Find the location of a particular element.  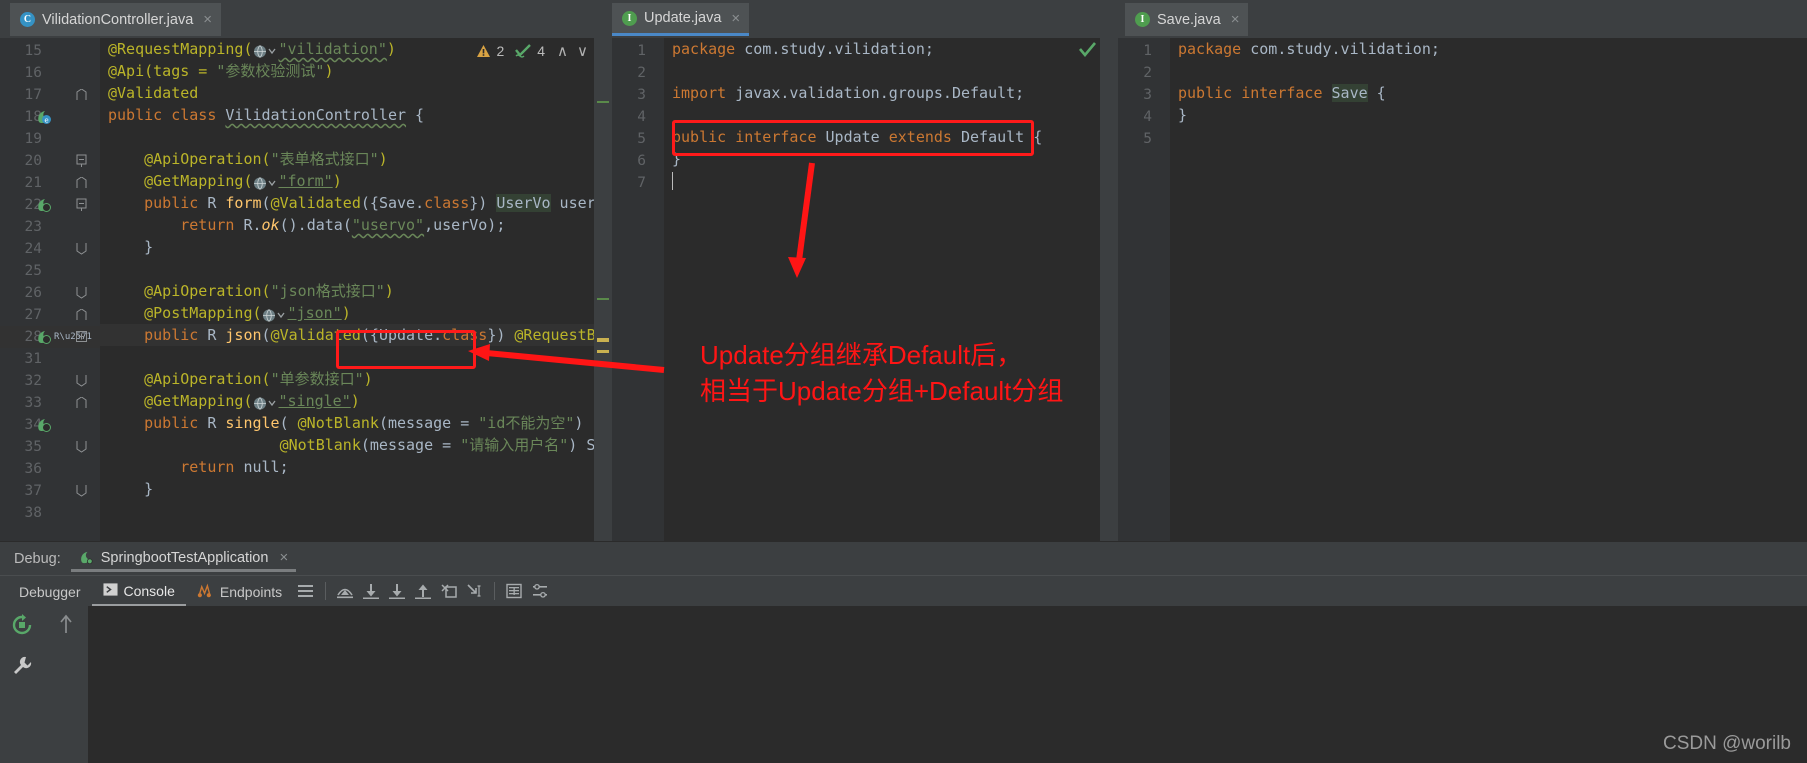

toolbar-separator is located at coordinates (495, 591).